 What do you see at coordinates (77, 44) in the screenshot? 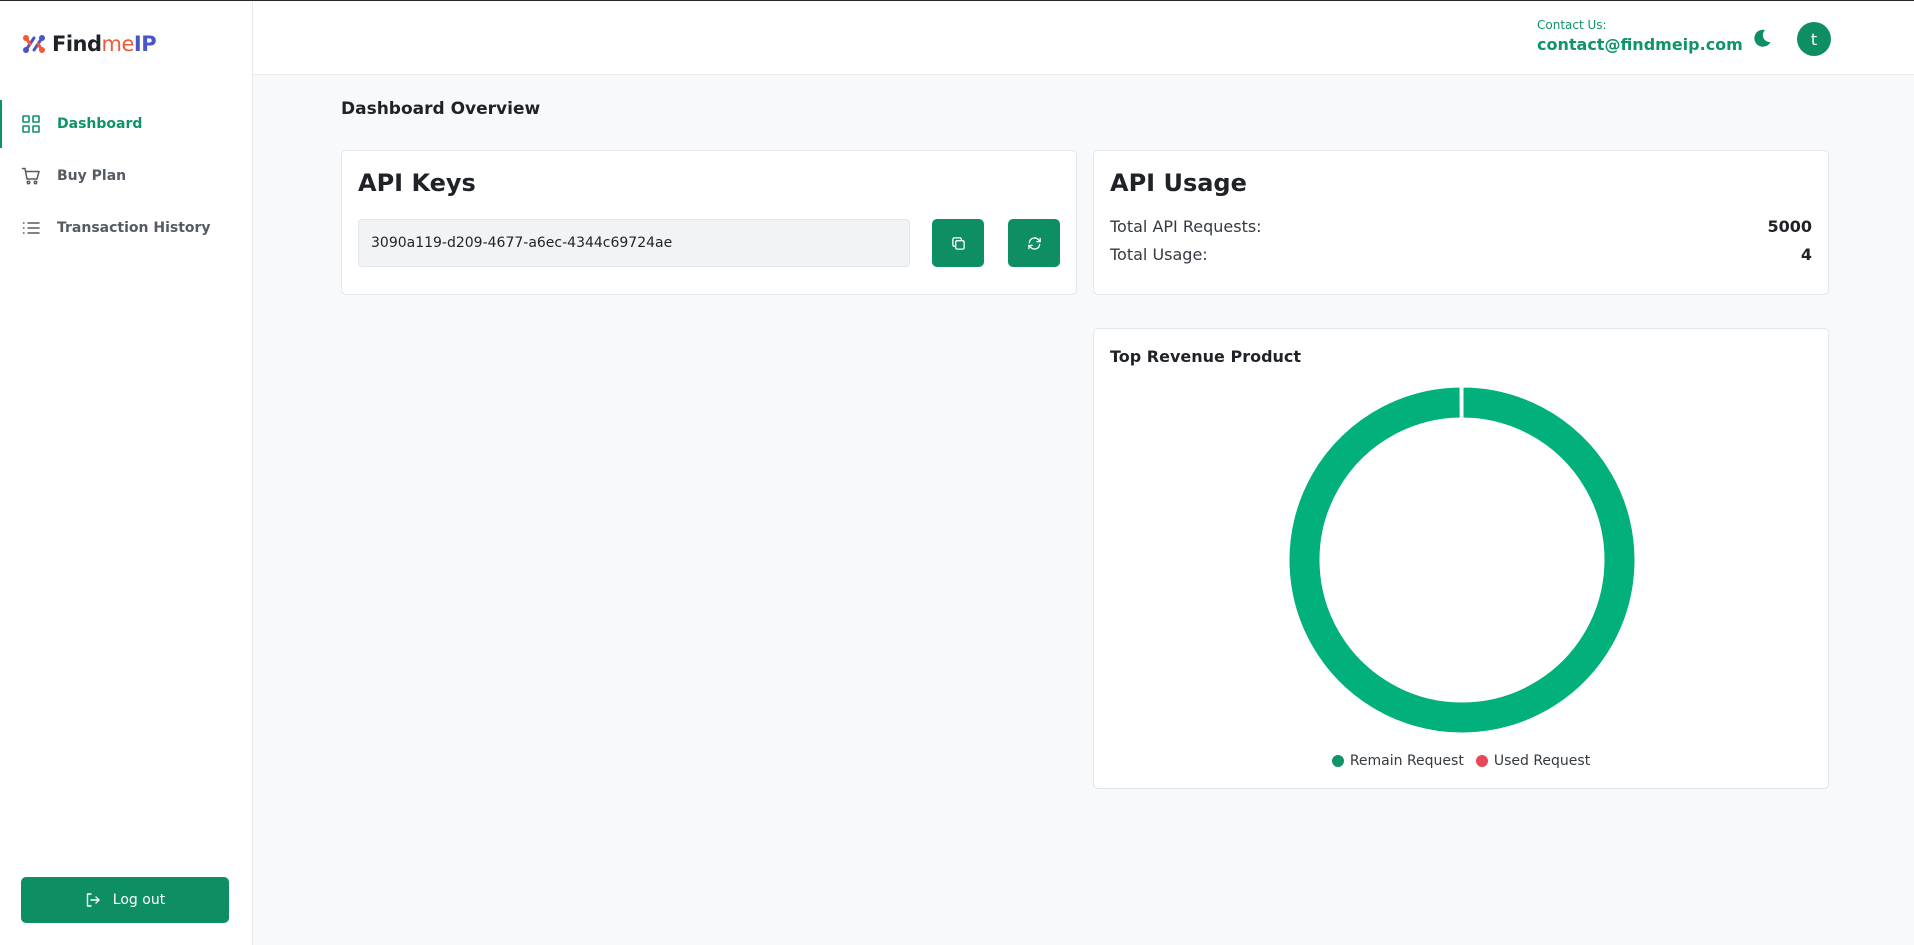
I see `brand-part-find: Find` at bounding box center [77, 44].